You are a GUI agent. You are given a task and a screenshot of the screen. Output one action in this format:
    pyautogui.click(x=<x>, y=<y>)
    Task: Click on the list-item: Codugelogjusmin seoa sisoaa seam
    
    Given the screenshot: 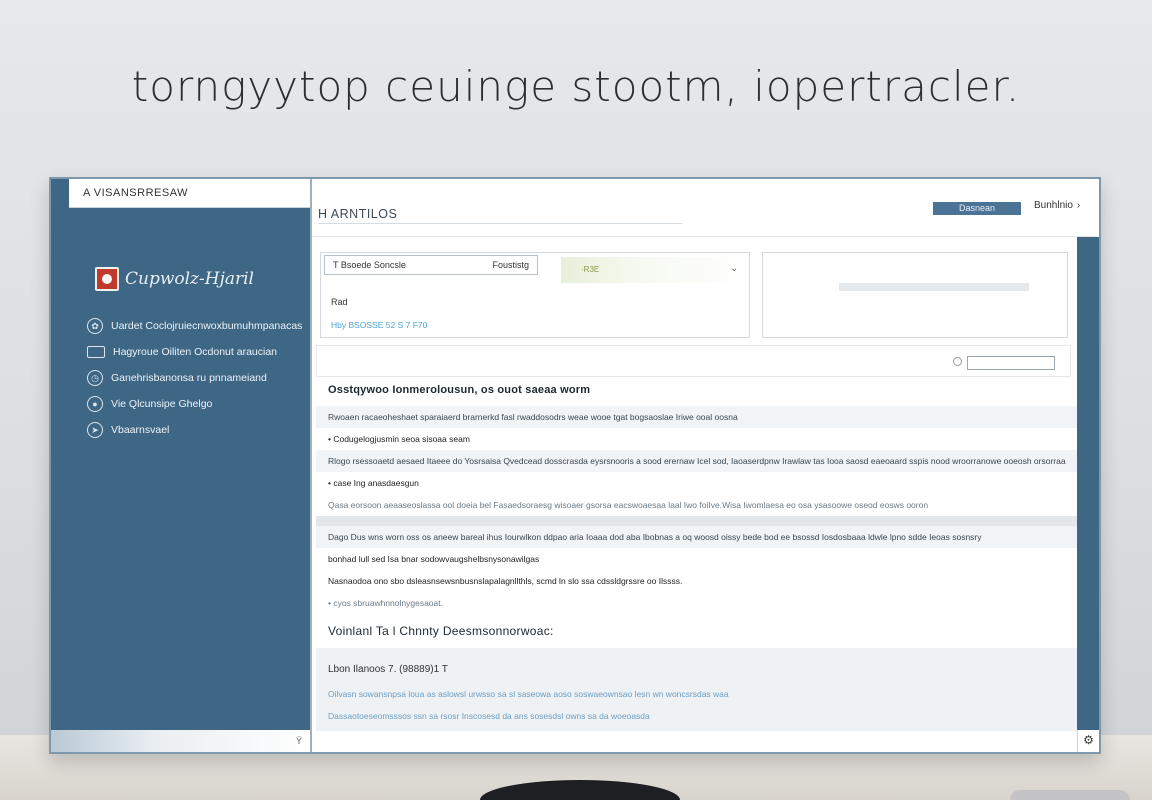 What is the action you would take?
    pyautogui.click(x=697, y=439)
    